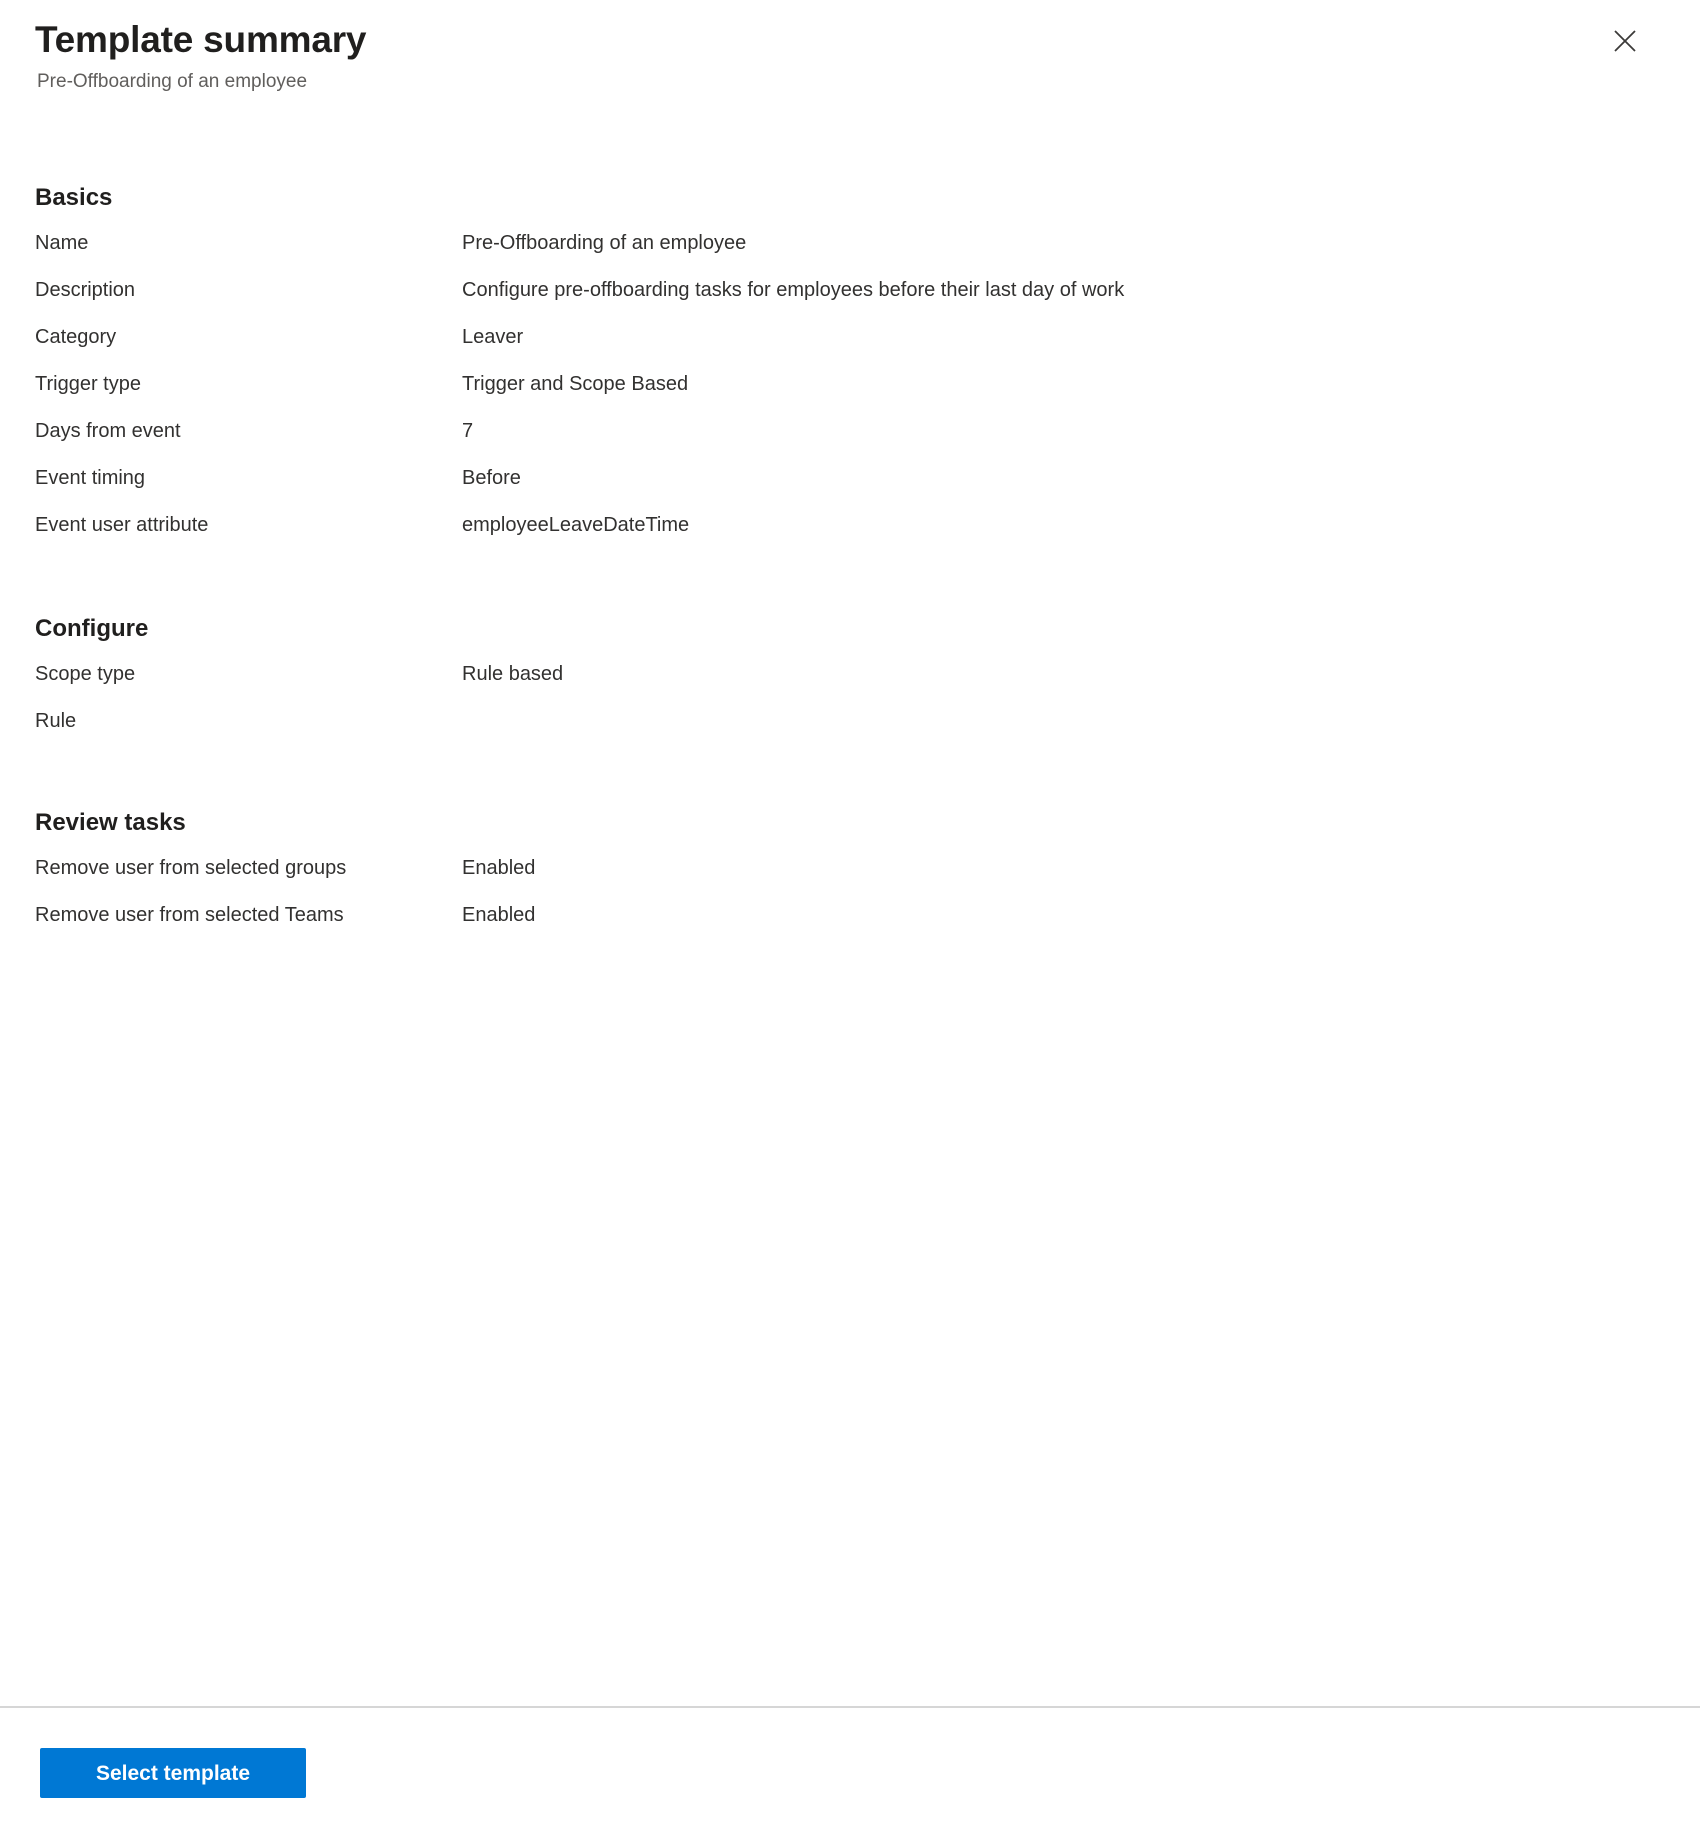 The height and width of the screenshot is (1836, 1708). What do you see at coordinates (851, 347) in the screenshot?
I see `summary-row: Category Leaver` at bounding box center [851, 347].